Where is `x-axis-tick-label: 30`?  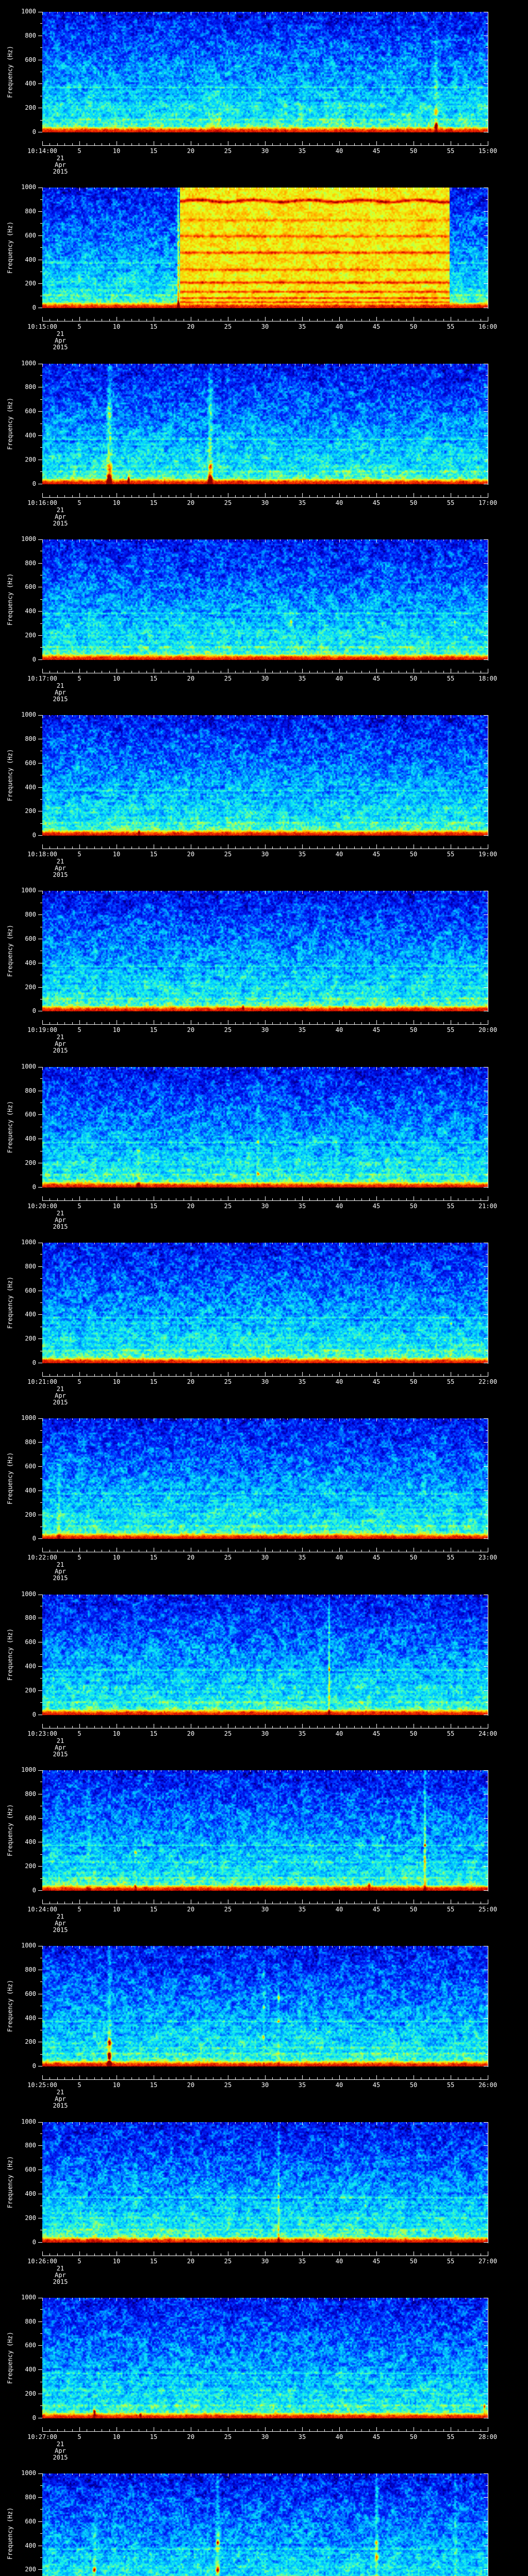
x-axis-tick-label: 30 is located at coordinates (265, 151).